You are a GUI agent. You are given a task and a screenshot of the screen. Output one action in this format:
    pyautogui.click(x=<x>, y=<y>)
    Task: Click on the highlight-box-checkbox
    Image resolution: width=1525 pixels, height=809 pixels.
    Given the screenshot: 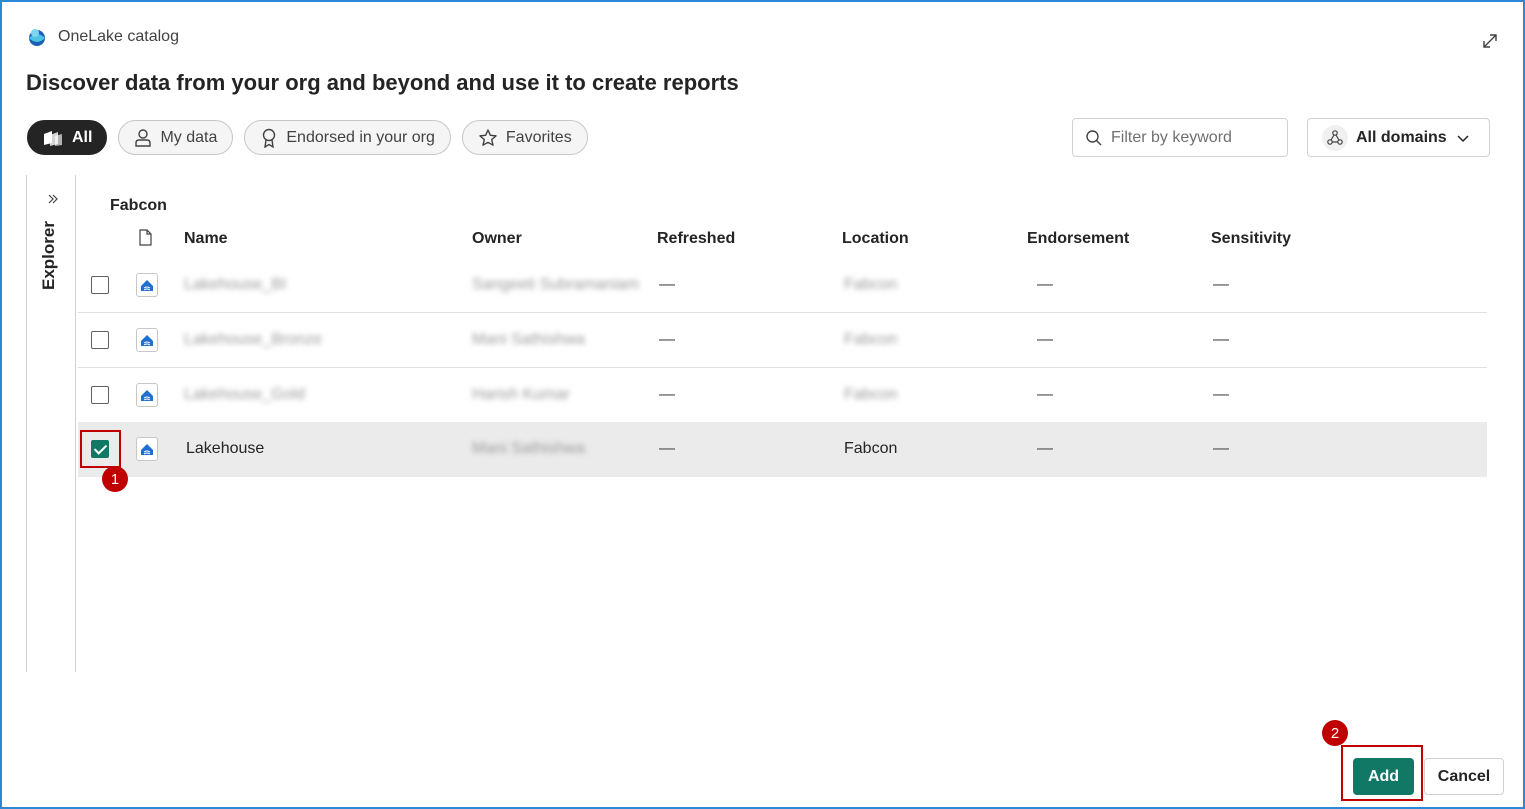 What is the action you would take?
    pyautogui.click(x=100, y=449)
    